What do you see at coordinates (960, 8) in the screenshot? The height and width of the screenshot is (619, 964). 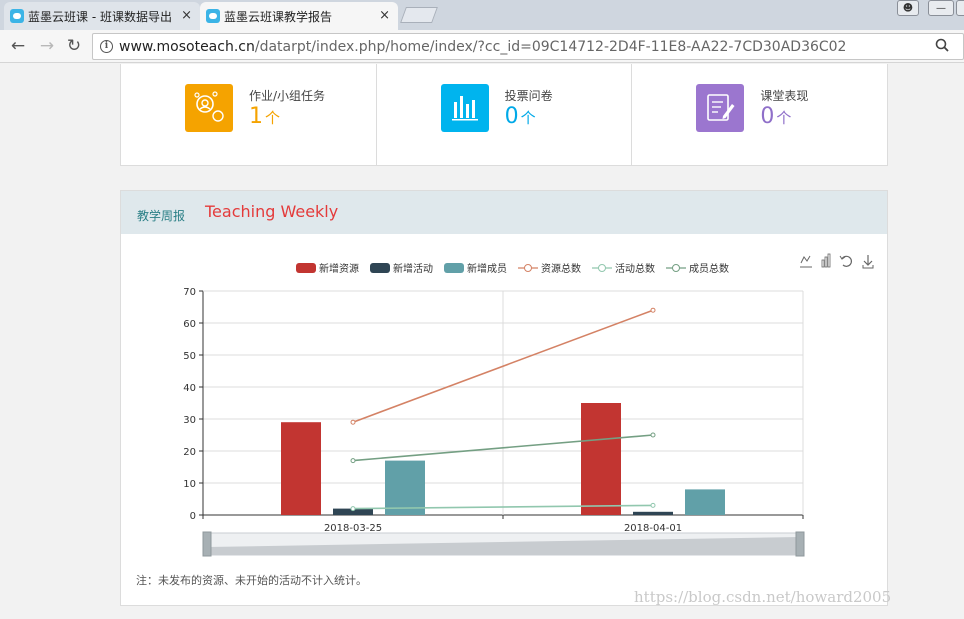 I see `maximize-icon` at bounding box center [960, 8].